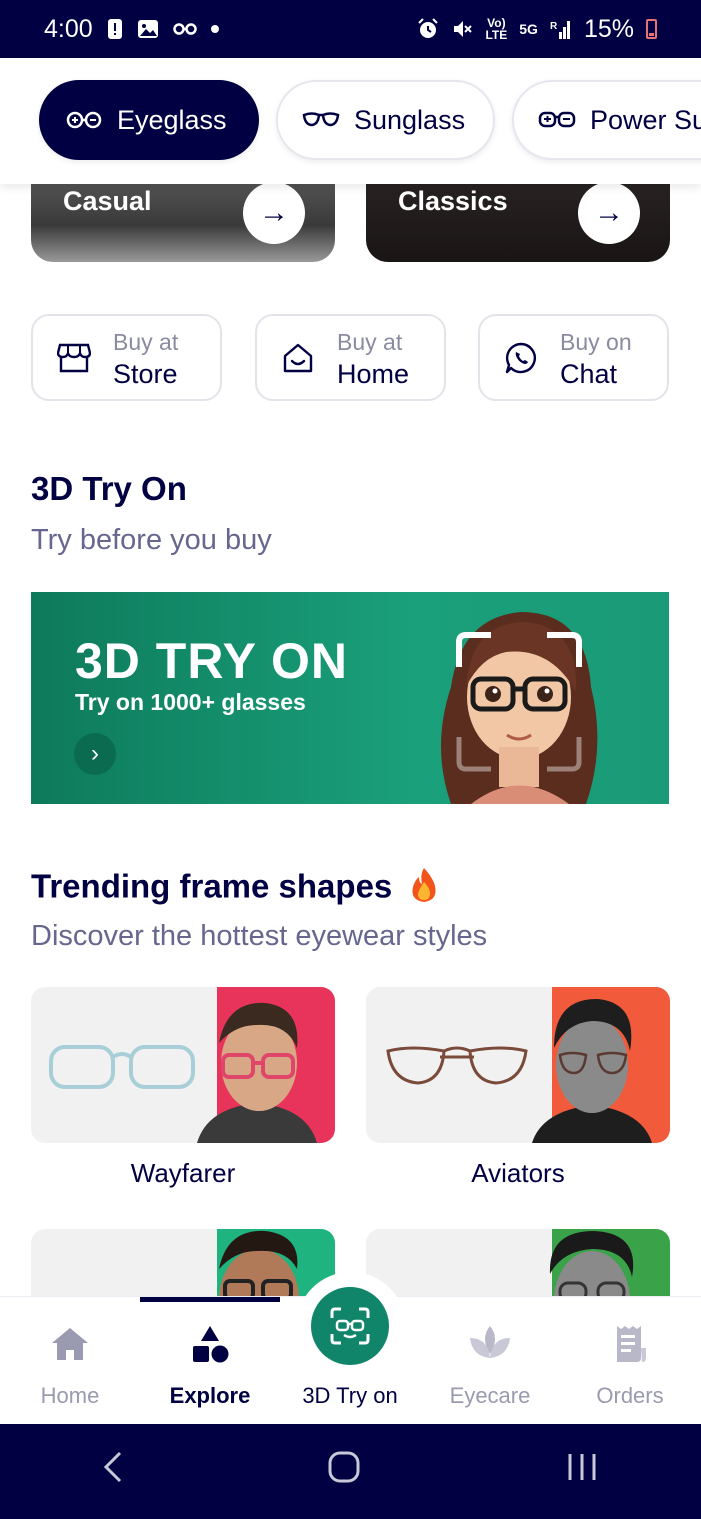 Image resolution: width=701 pixels, height=1519 pixels. What do you see at coordinates (151, 540) in the screenshot?
I see `tryon-section-subtitle: Try before you buy` at bounding box center [151, 540].